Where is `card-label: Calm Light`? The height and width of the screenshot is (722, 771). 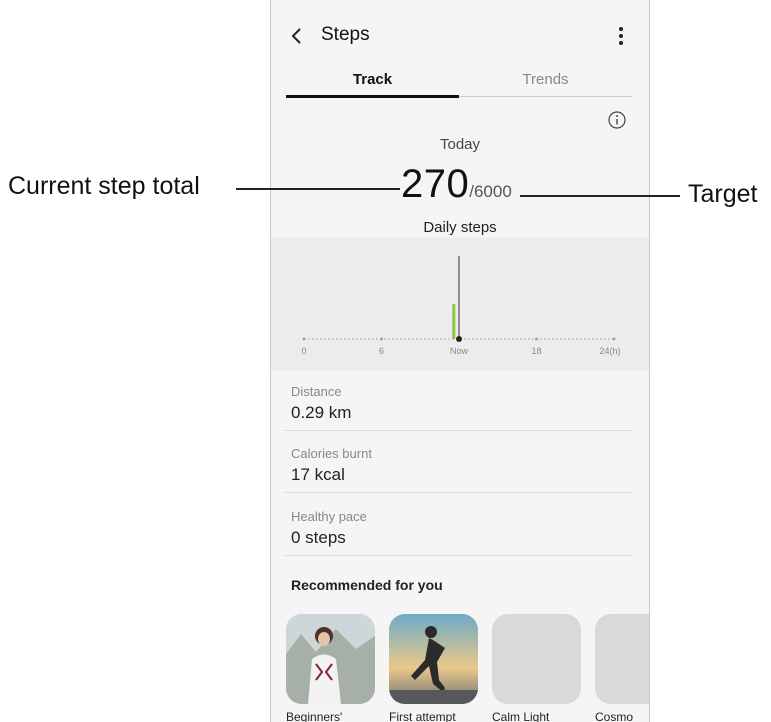
card-label: Calm Light is located at coordinates (521, 716).